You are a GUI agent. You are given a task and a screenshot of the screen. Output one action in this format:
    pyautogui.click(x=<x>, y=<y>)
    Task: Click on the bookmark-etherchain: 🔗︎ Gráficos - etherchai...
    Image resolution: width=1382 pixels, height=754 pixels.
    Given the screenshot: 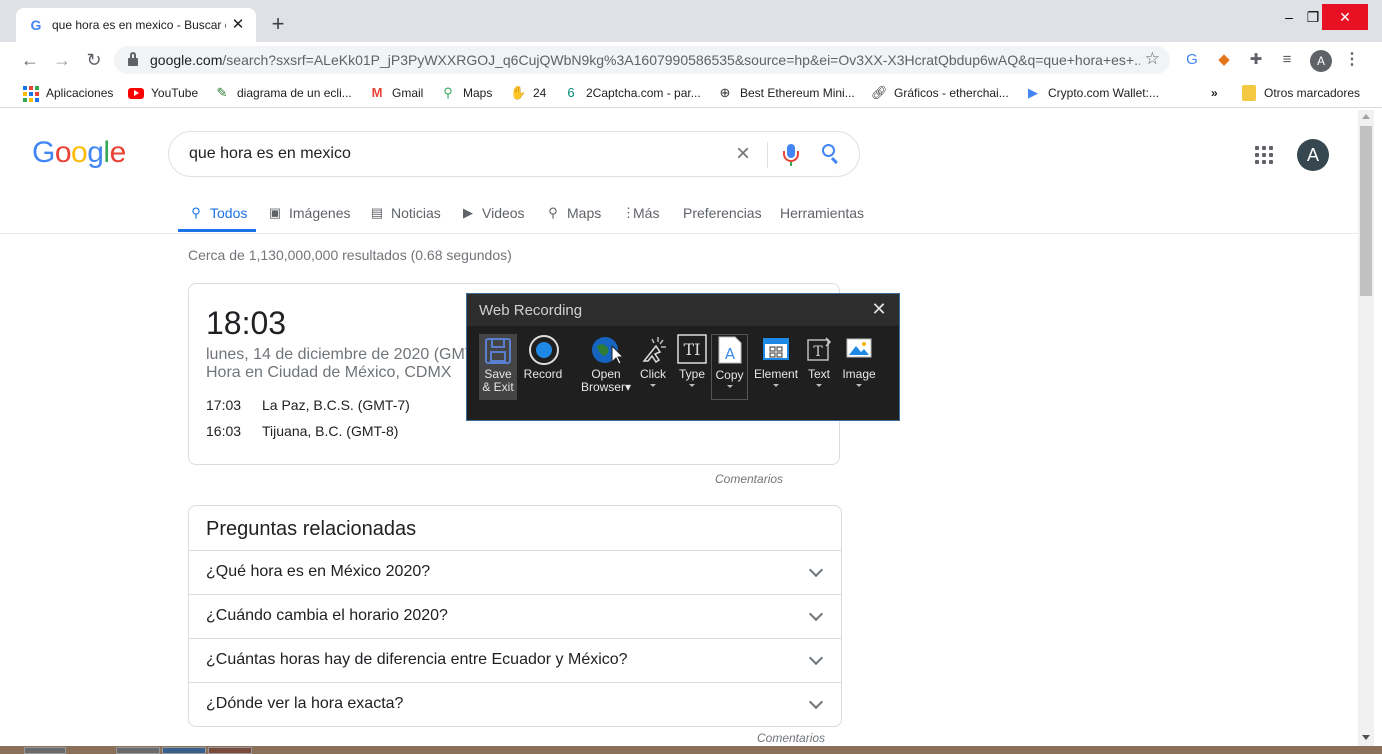 What is the action you would take?
    pyautogui.click(x=940, y=93)
    